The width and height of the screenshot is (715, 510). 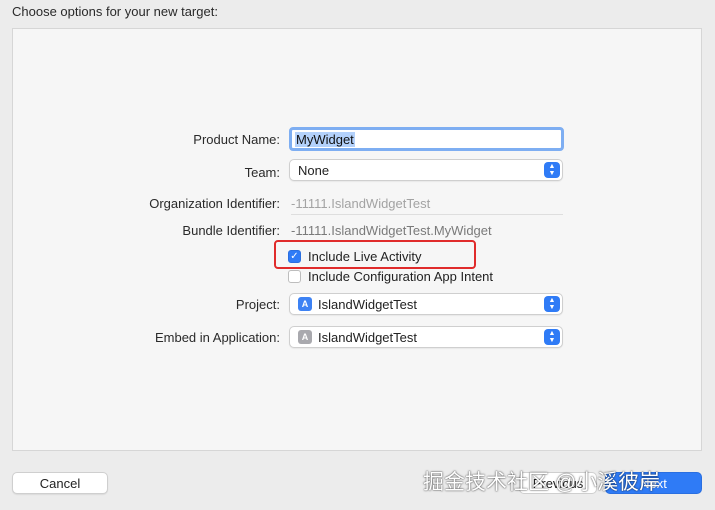 What do you see at coordinates (426, 337) in the screenshot?
I see `embed-popup: A IslandWidgetTest ▲ ▼` at bounding box center [426, 337].